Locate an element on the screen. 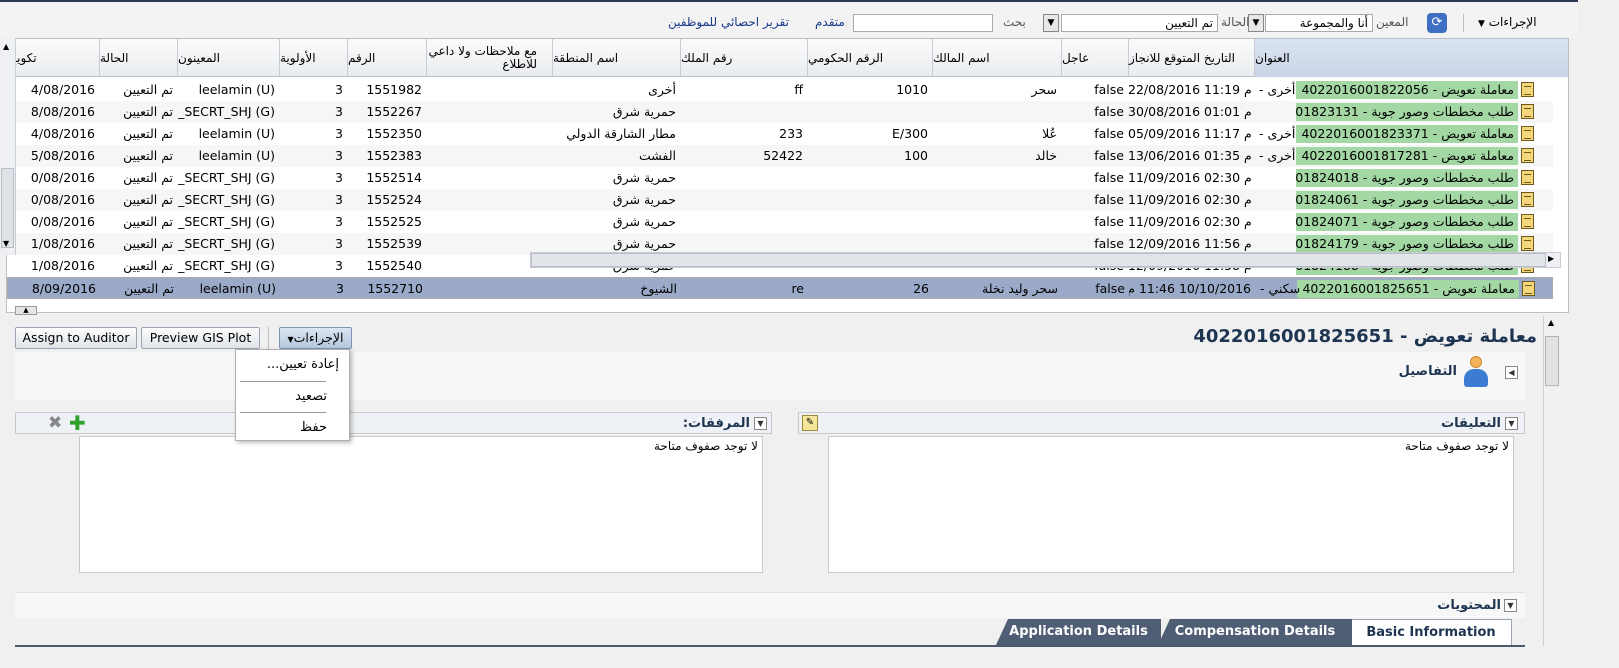  add-attachment-icon: ✚ is located at coordinates (77, 423).